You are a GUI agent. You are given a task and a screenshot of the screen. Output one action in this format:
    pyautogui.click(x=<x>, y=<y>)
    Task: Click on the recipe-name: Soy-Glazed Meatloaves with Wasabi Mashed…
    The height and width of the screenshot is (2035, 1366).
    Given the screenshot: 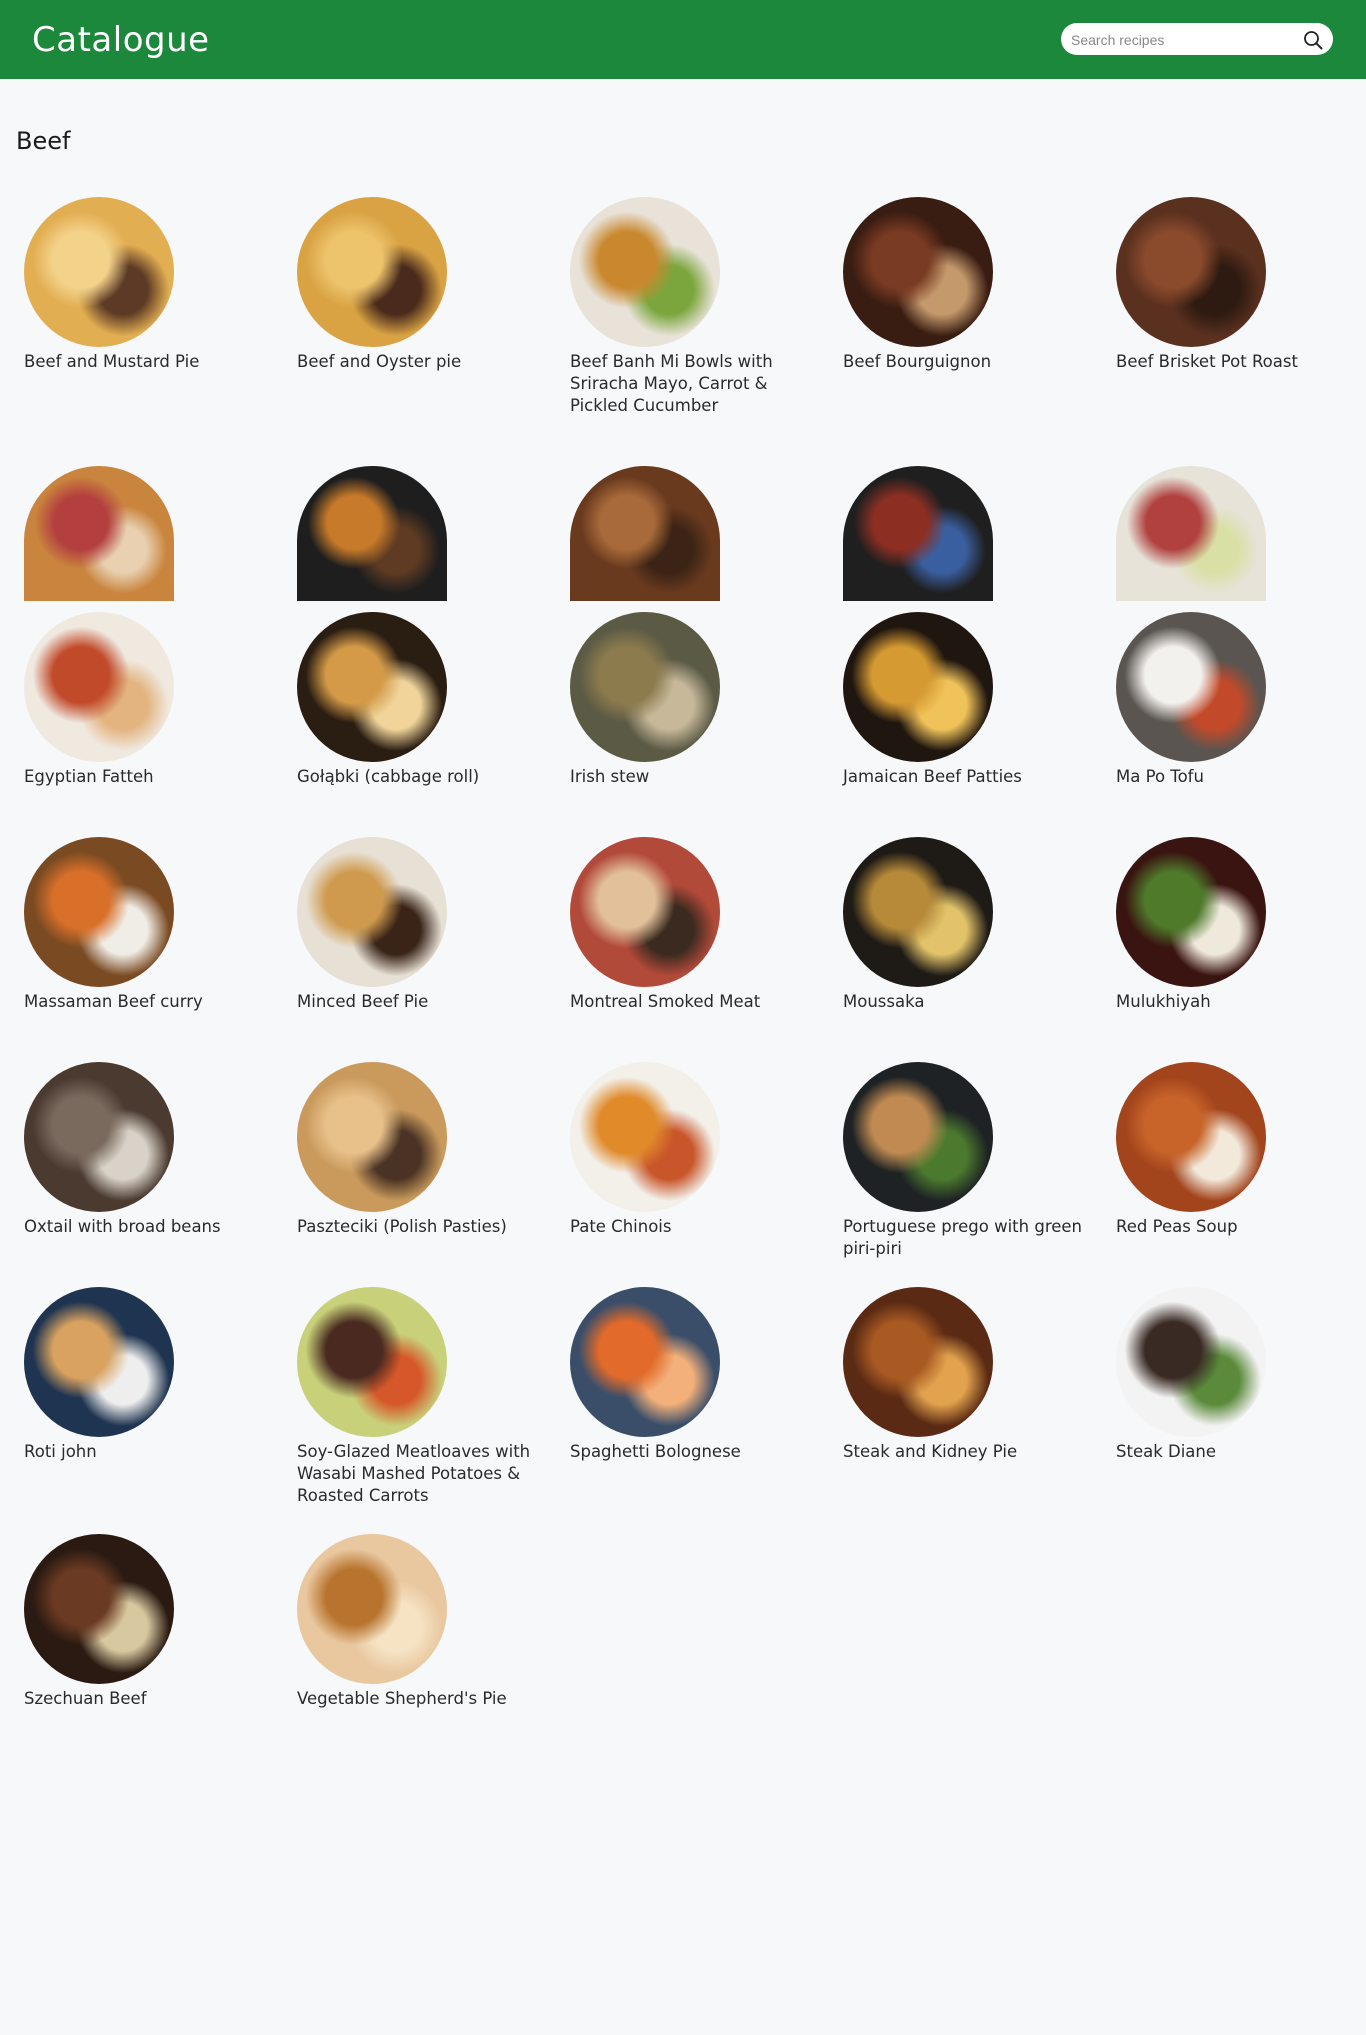 What is the action you would take?
    pyautogui.click(x=417, y=1474)
    